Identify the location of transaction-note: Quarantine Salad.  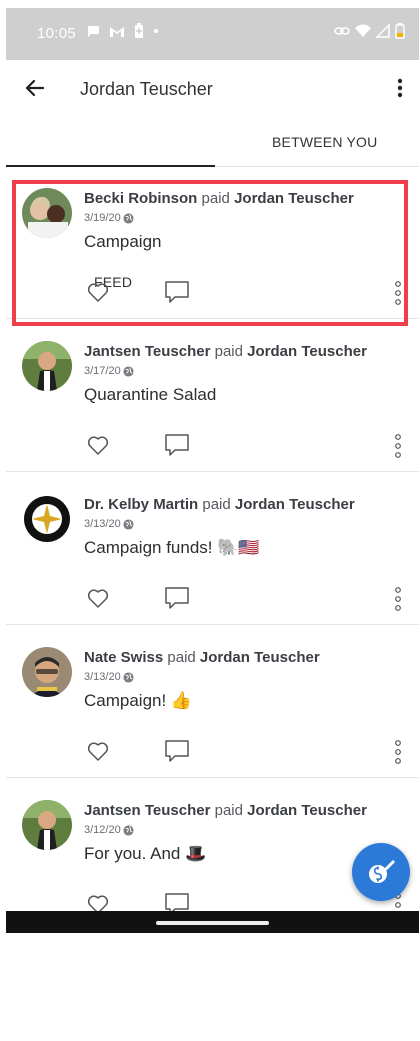
(150, 394).